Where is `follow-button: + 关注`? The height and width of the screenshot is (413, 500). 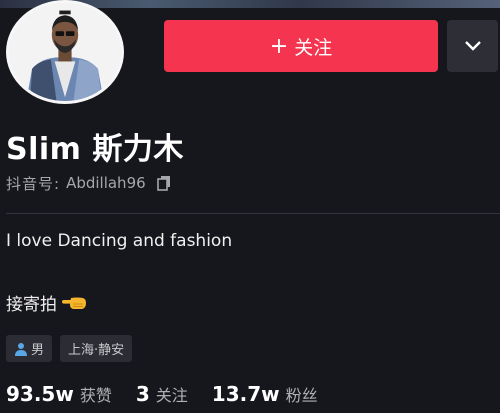 follow-button: + 关注 is located at coordinates (301, 46).